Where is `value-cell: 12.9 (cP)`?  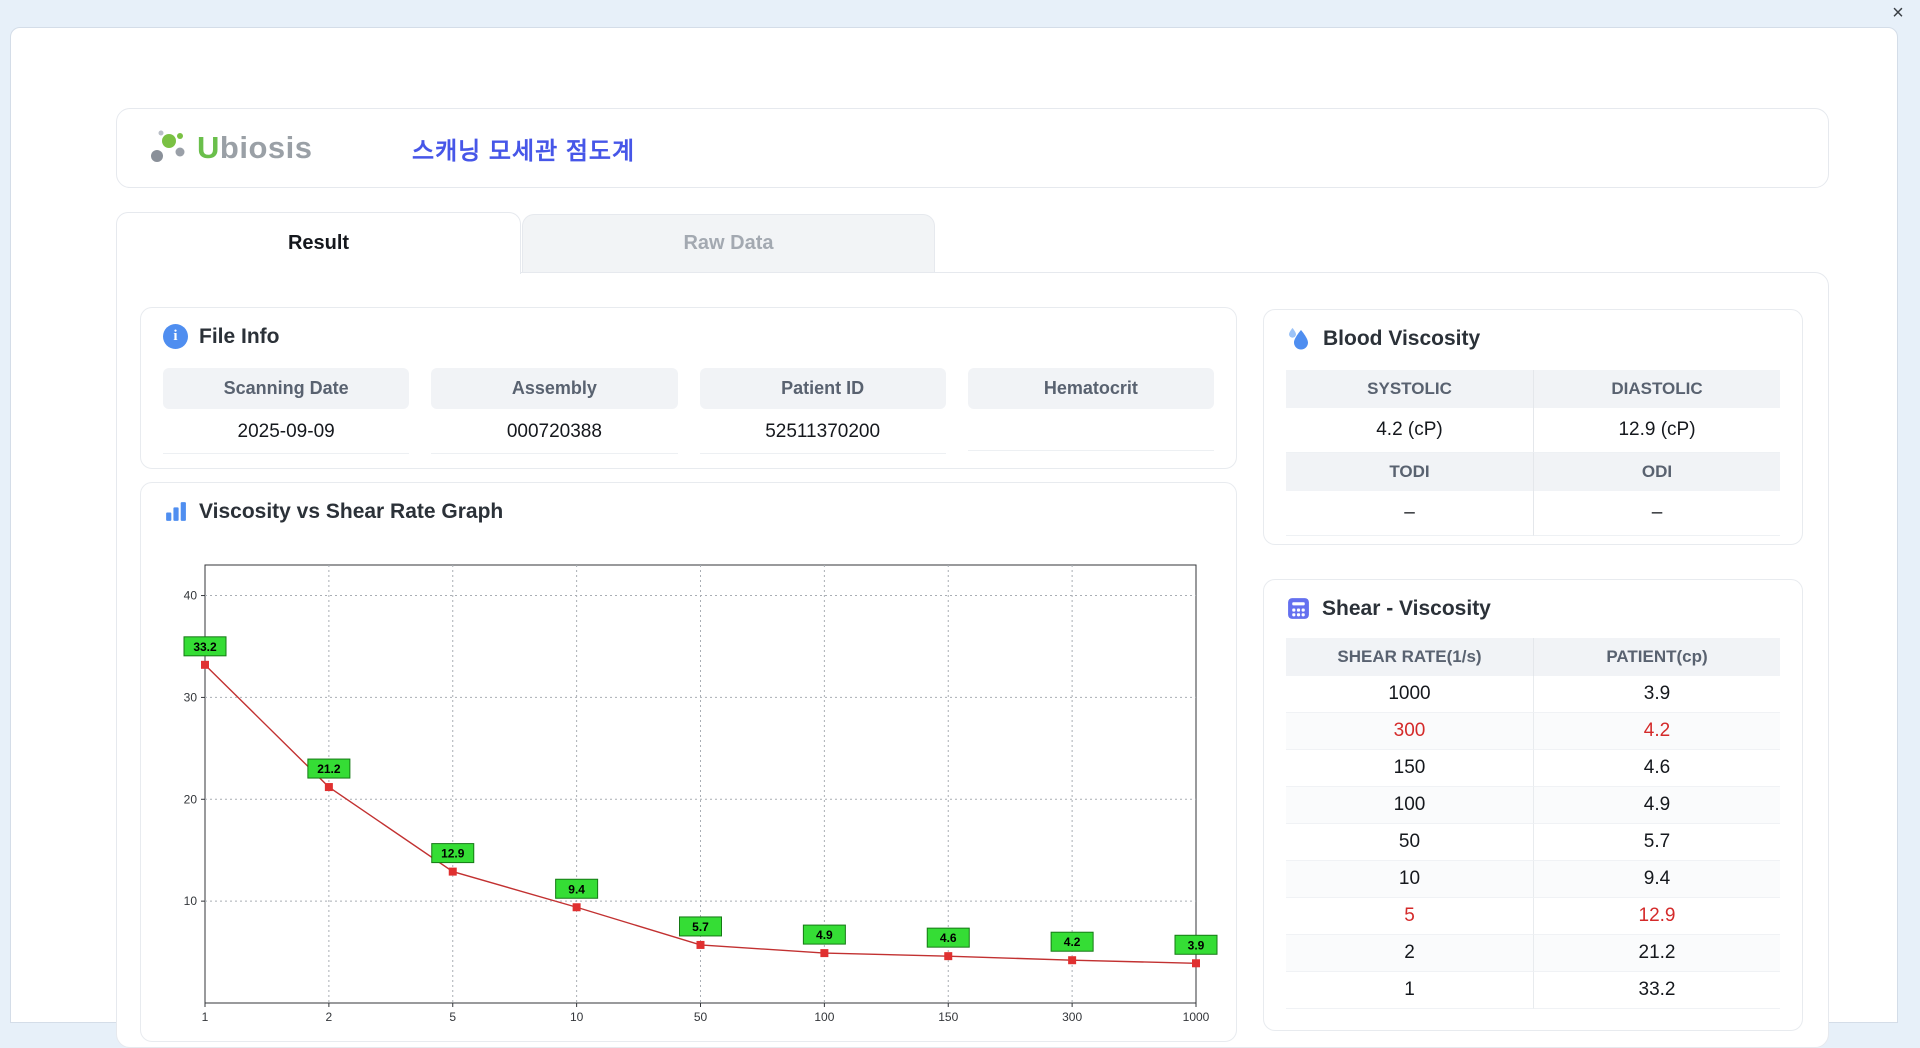
value-cell: 12.9 (cP) is located at coordinates (1656, 430).